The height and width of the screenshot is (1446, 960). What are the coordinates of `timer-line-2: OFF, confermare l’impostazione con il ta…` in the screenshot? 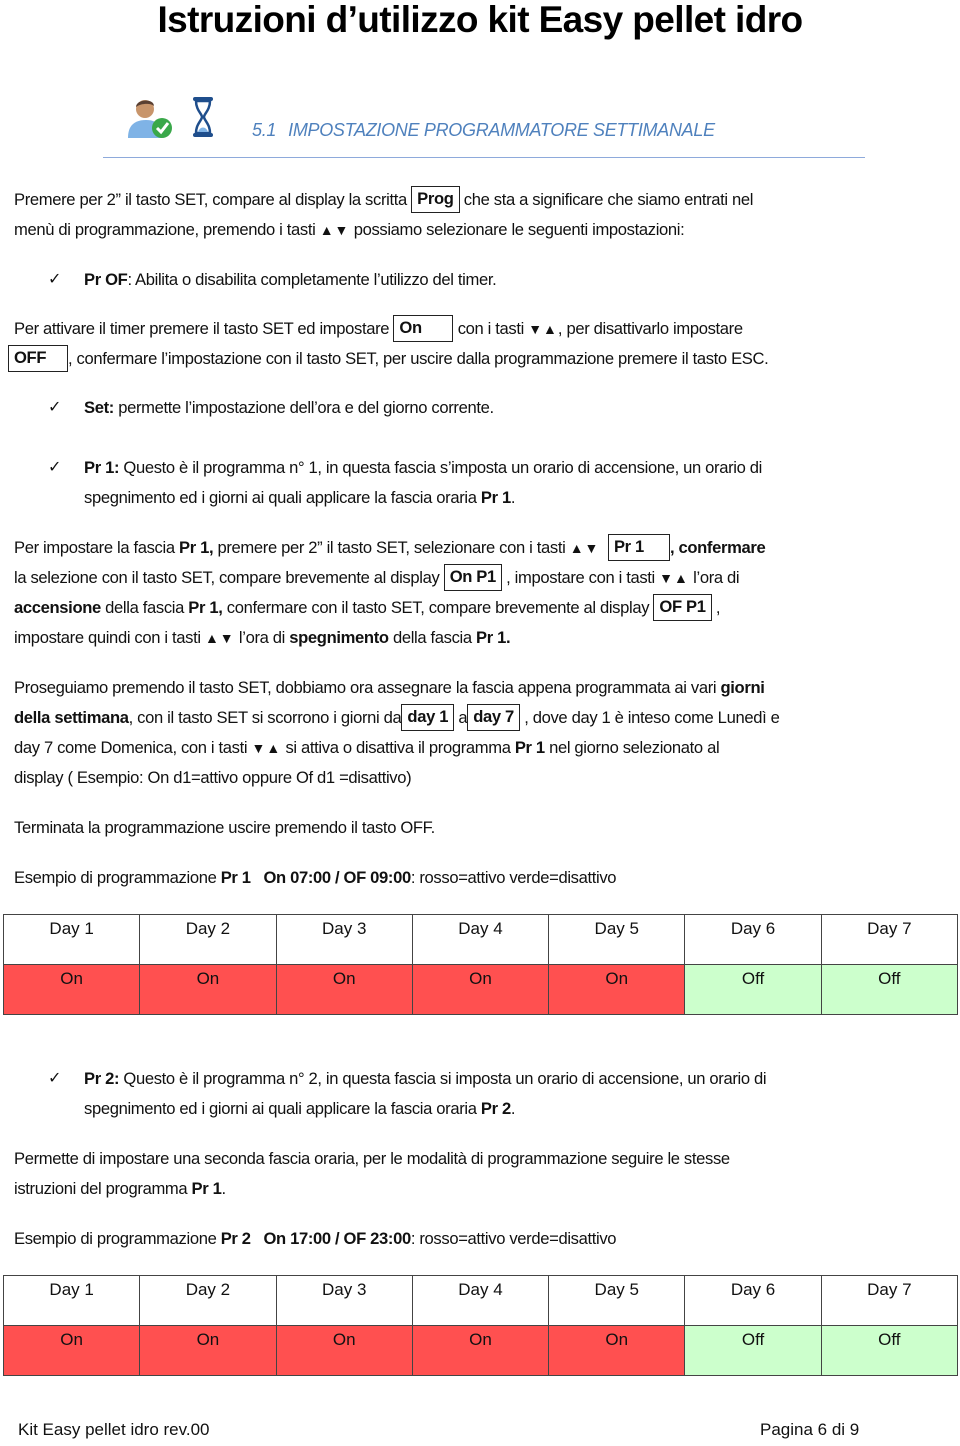 It's located at (388, 359).